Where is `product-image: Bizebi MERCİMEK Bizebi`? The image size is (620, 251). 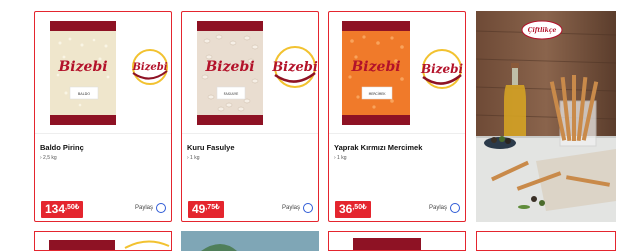
product-image: Bizebi MERCİMEK Bizebi is located at coordinates (397, 72).